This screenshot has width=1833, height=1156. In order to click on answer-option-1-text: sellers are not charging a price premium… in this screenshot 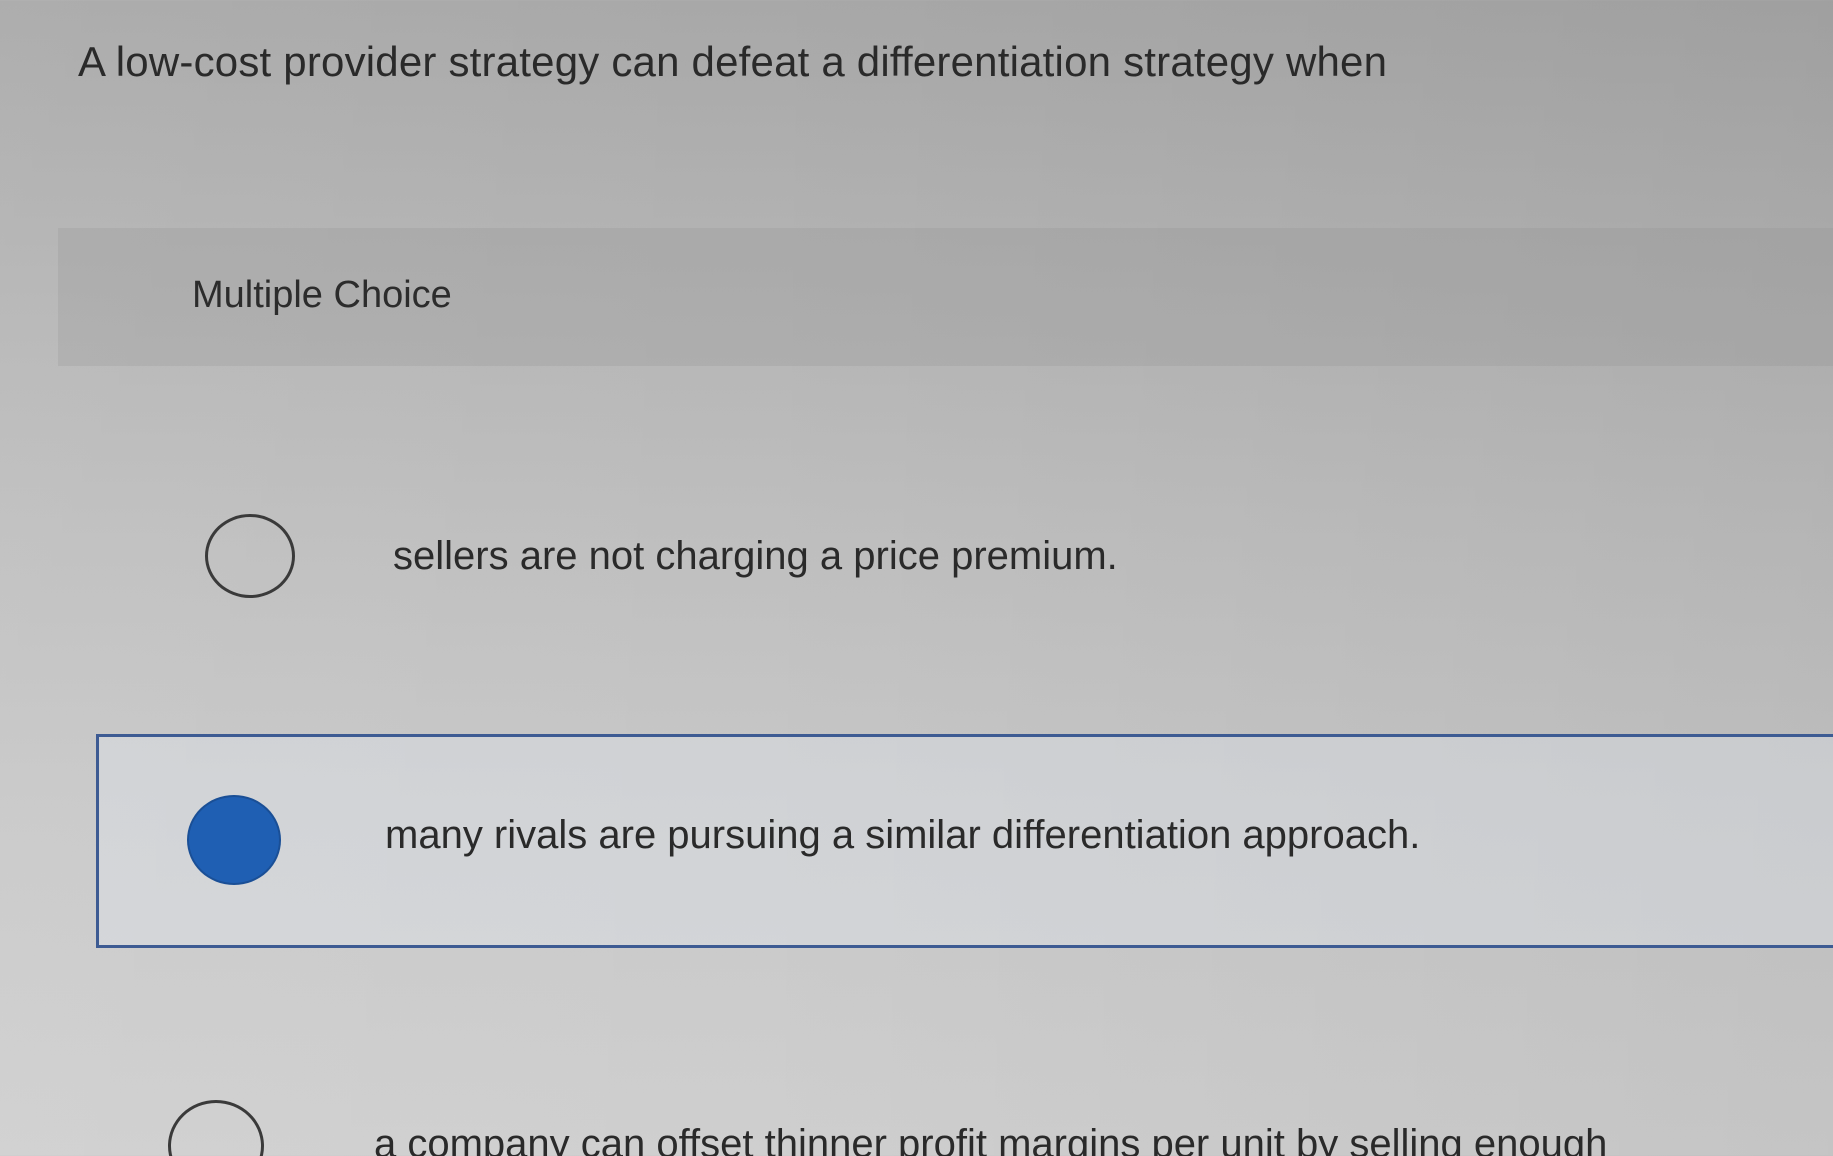, I will do `click(755, 556)`.